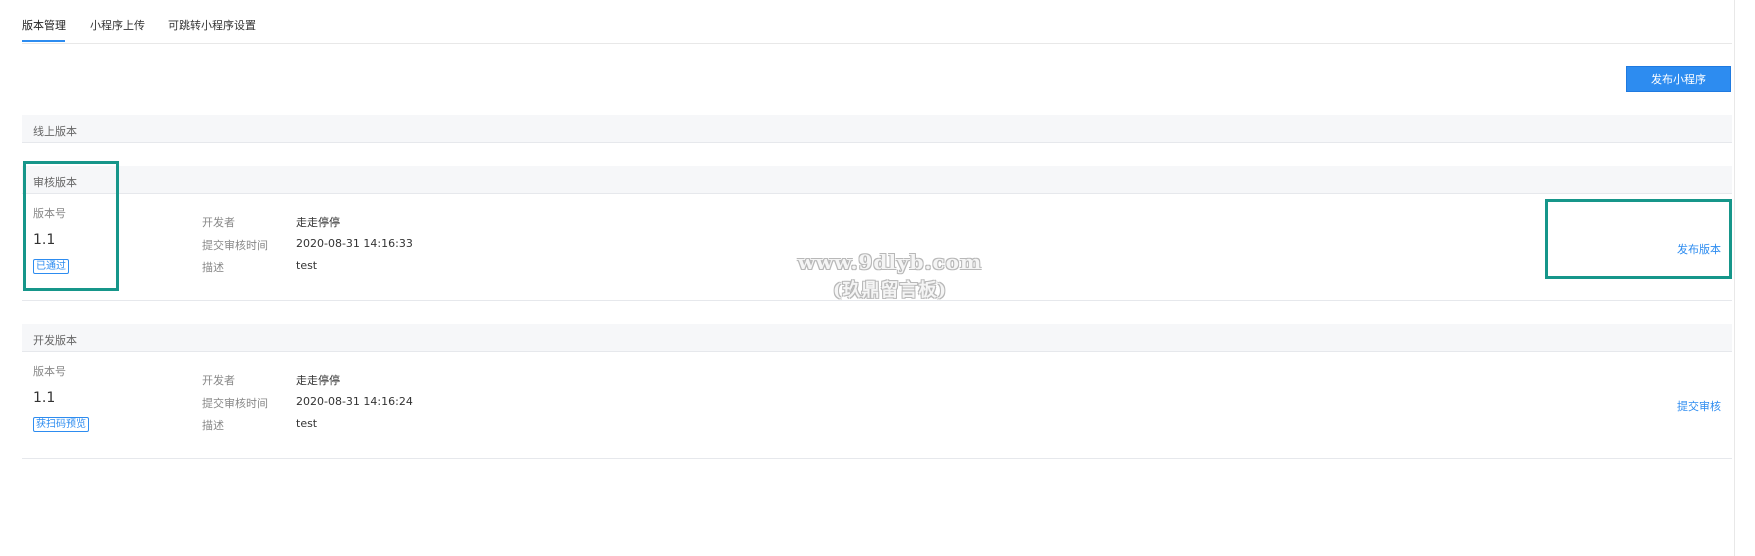 This screenshot has height=556, width=1755. I want to click on status-badge-approved: 已通过, so click(51, 266).